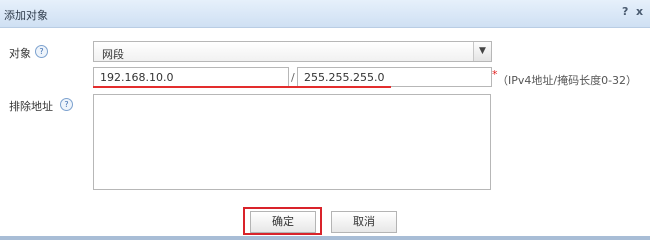 This screenshot has width=650, height=240. I want to click on mask-value: 255.255.255.0, so click(344, 77).